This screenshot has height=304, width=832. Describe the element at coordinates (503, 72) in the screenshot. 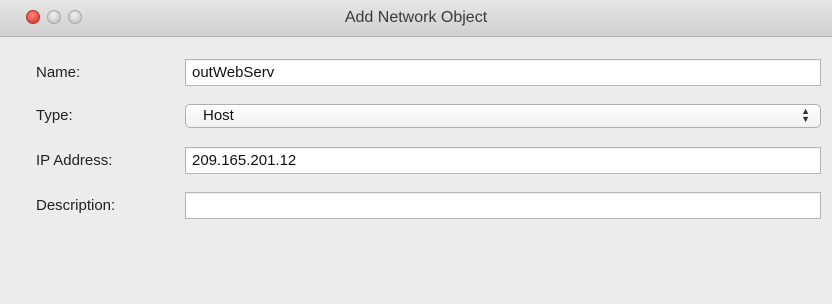

I see `name-field: outWebServ` at that location.